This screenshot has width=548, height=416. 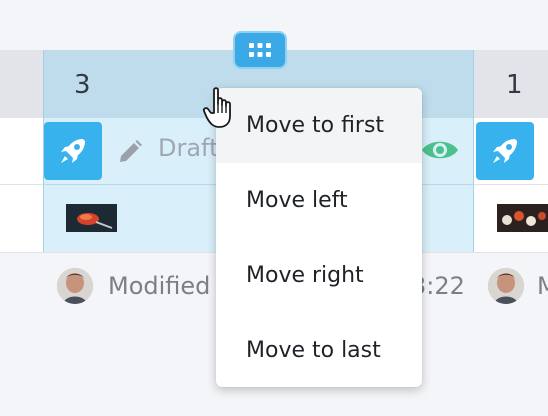 What do you see at coordinates (130, 154) in the screenshot?
I see `pencil-icon` at bounding box center [130, 154].